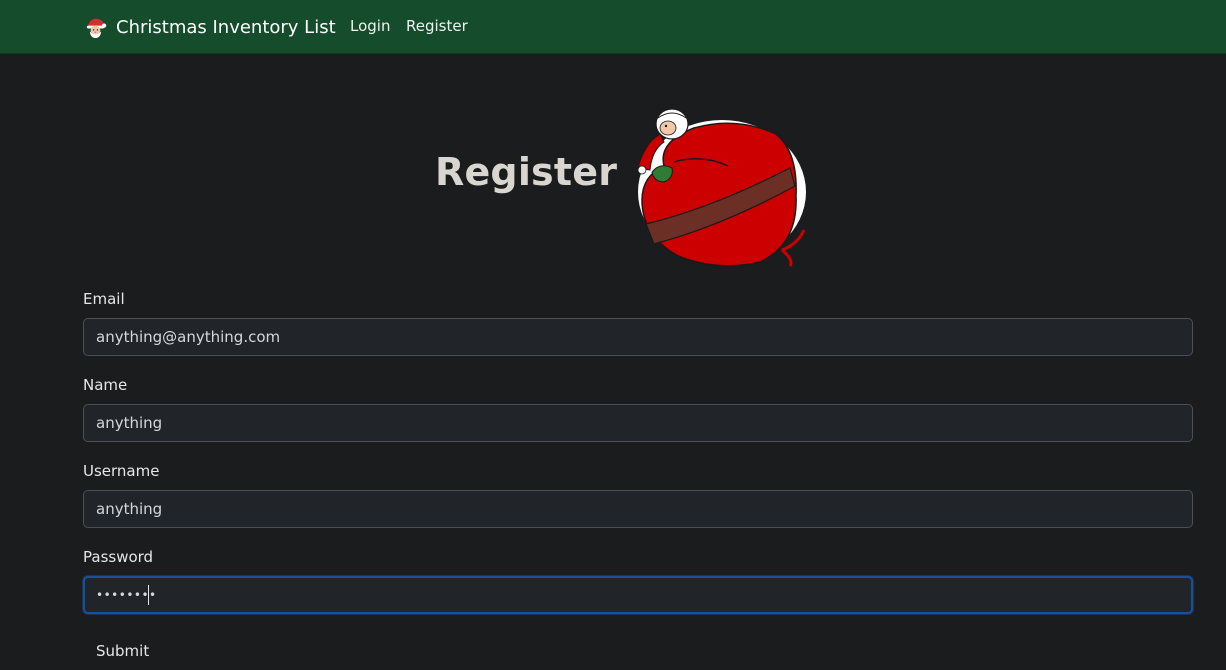  I want to click on username-label: Username, so click(121, 471).